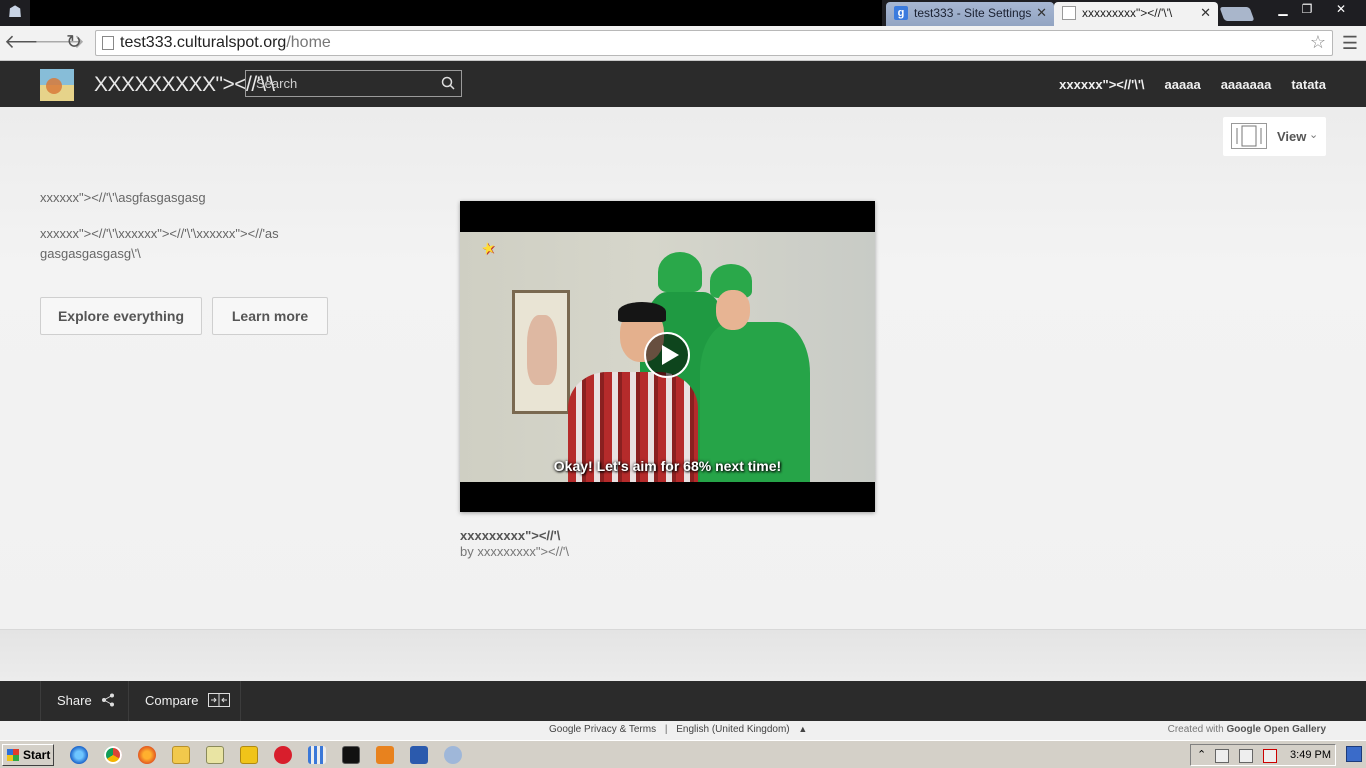 This screenshot has height=768, width=1366. What do you see at coordinates (15, 13) in the screenshot?
I see `browser-profile-icon: ☗` at bounding box center [15, 13].